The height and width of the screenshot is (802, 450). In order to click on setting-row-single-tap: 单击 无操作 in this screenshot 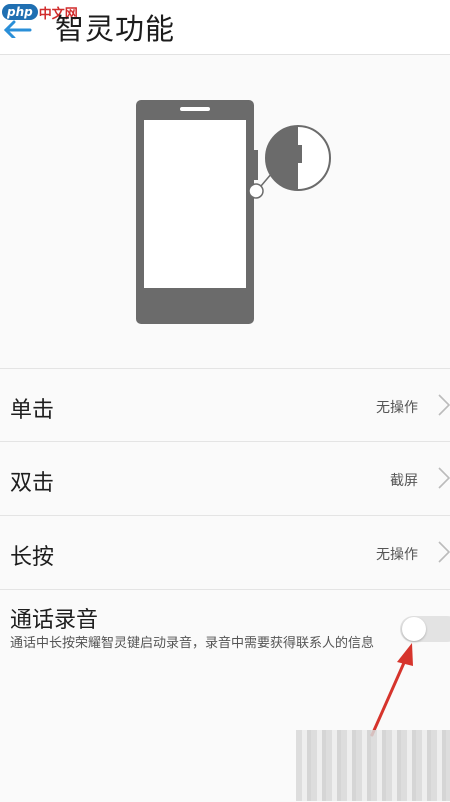, I will do `click(225, 405)`.